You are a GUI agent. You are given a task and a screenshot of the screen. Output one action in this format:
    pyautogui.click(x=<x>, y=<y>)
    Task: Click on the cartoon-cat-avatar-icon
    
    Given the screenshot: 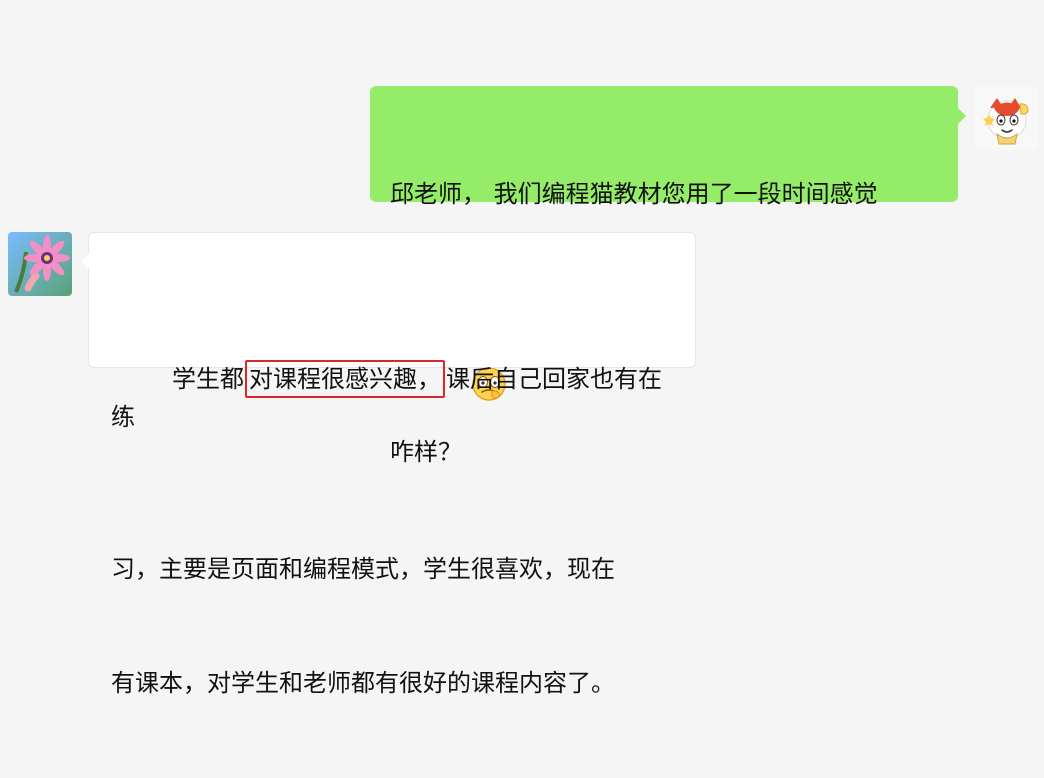 What is the action you would take?
    pyautogui.click(x=1006, y=118)
    